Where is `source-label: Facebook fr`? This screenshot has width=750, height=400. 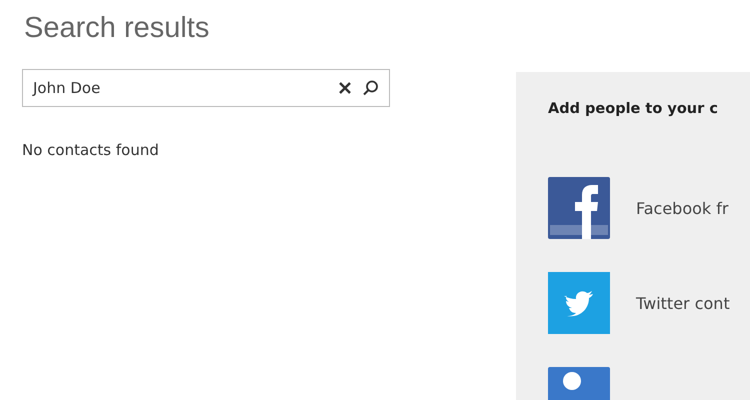
source-label: Facebook fr is located at coordinates (682, 208).